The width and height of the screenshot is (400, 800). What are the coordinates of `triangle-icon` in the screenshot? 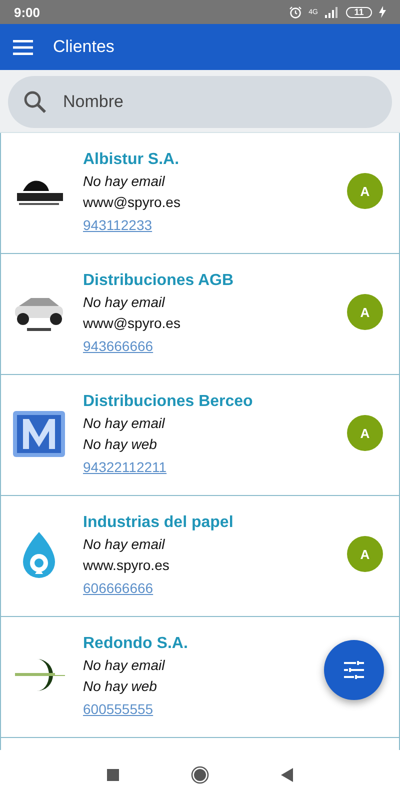 It's located at (287, 775).